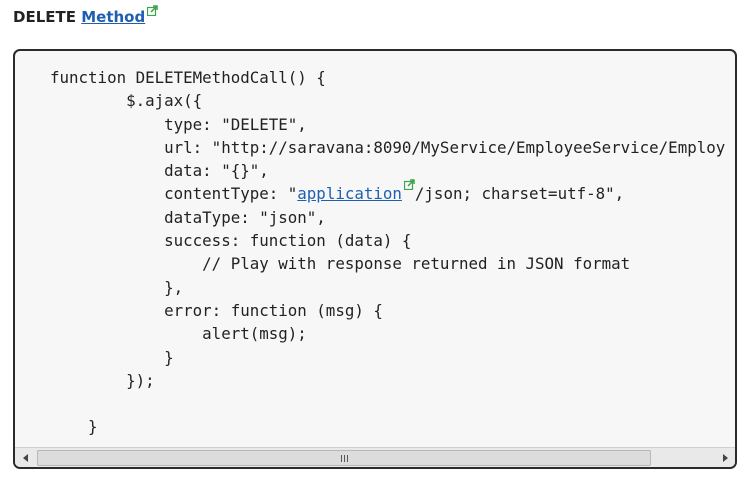 Image resolution: width=752 pixels, height=478 pixels. I want to click on code-line: error: function (msg) {, so click(216, 310).